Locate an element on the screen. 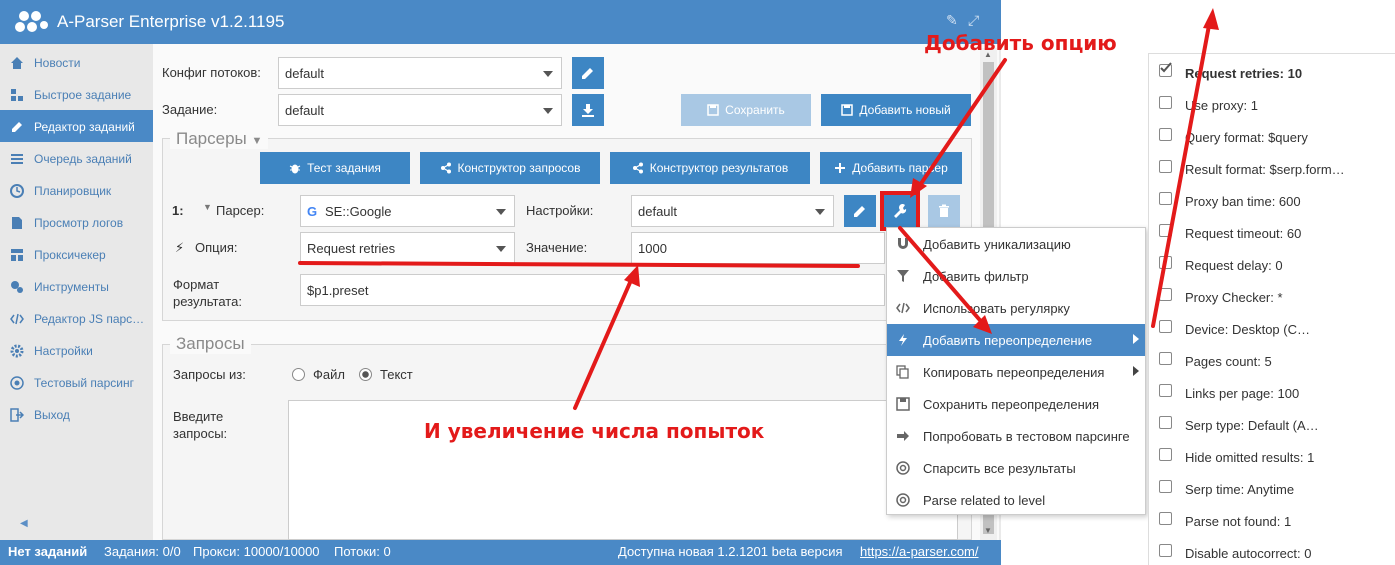  menu-item-add-override: Добавить переопределение is located at coordinates (1016, 340).